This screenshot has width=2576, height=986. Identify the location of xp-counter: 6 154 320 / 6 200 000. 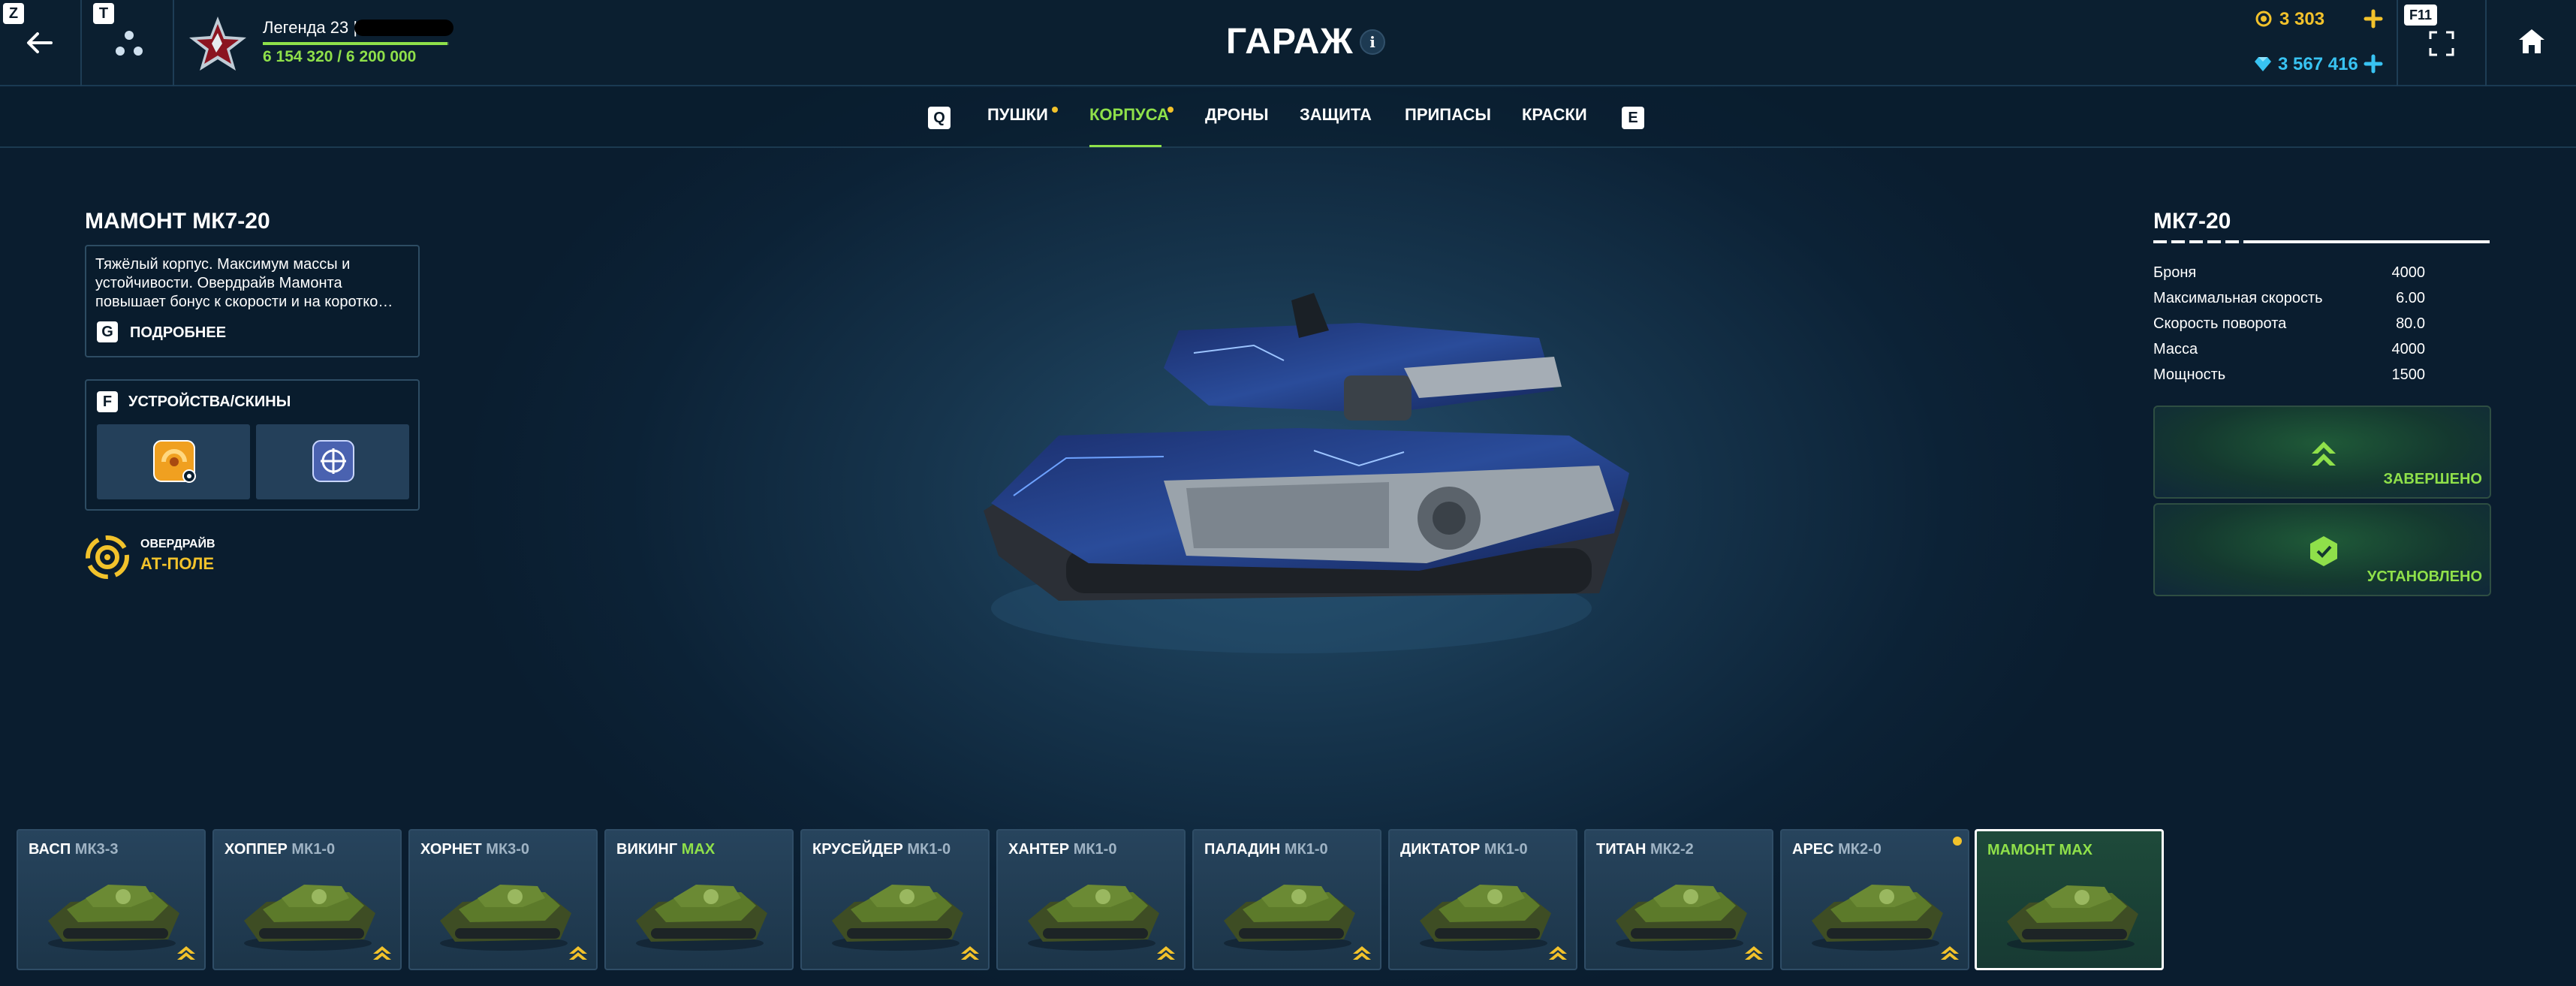
(340, 56).